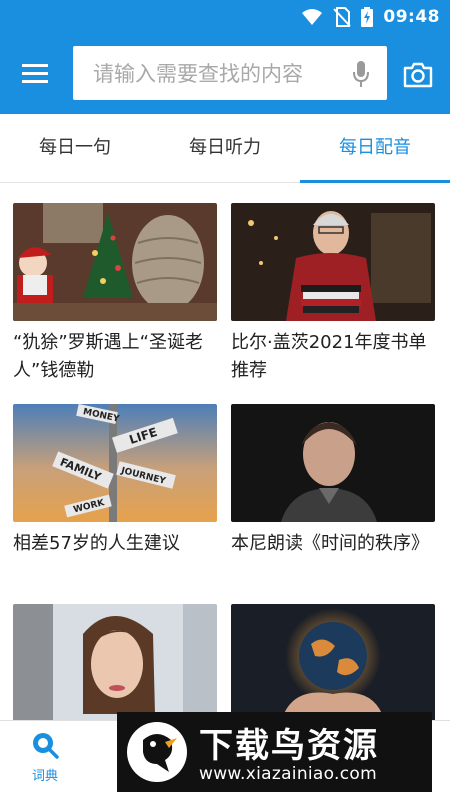 The image size is (450, 801). What do you see at coordinates (44, 776) in the screenshot?
I see `nav-label: 词典` at bounding box center [44, 776].